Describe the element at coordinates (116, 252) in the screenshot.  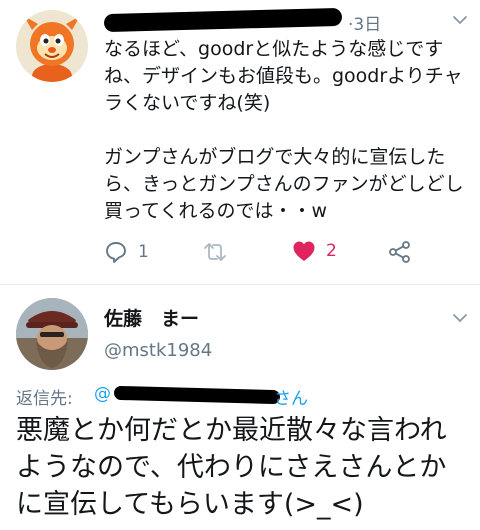
I see `reply-icon` at that location.